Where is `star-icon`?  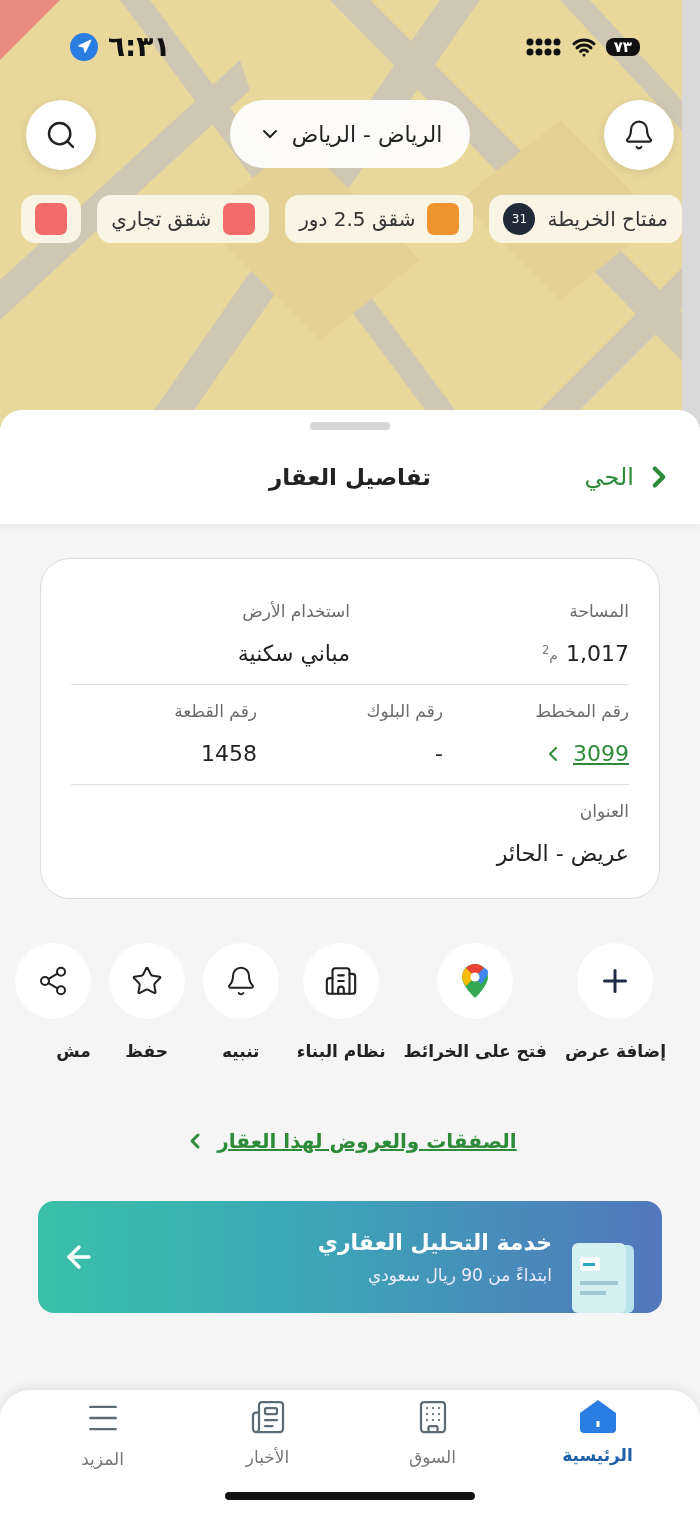 star-icon is located at coordinates (146, 981).